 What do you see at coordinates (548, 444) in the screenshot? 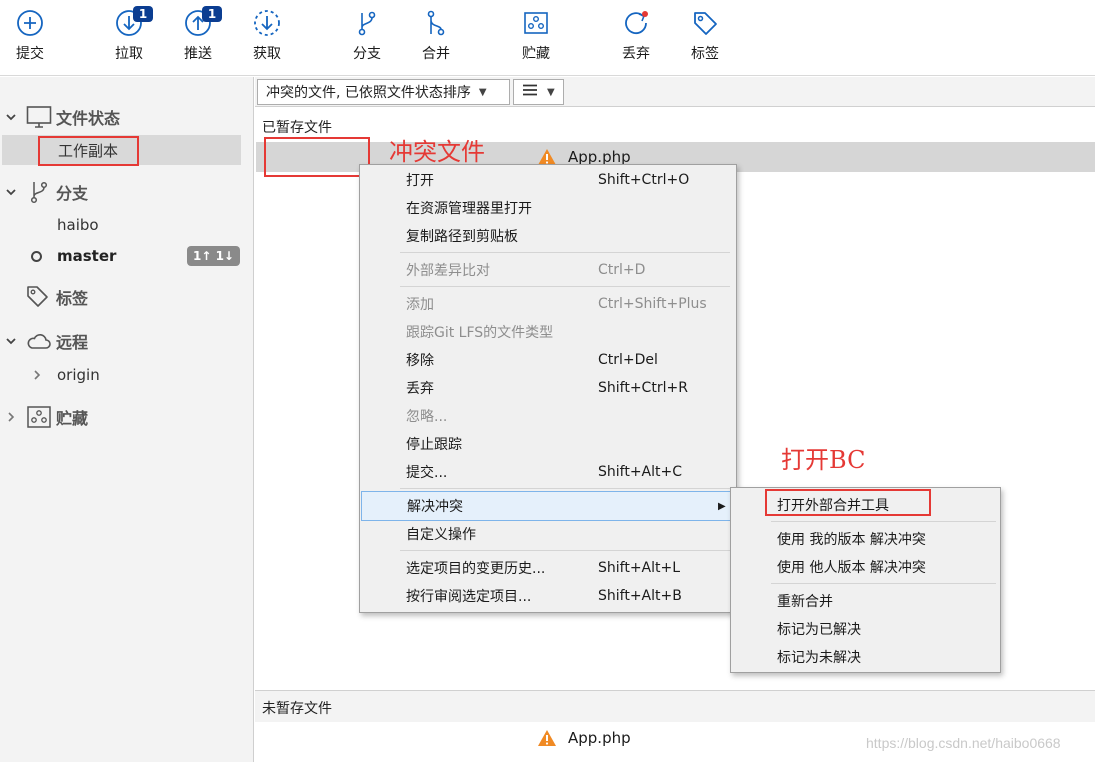
I see `menu-item-stop-tracking: 停止跟踪` at bounding box center [548, 444].